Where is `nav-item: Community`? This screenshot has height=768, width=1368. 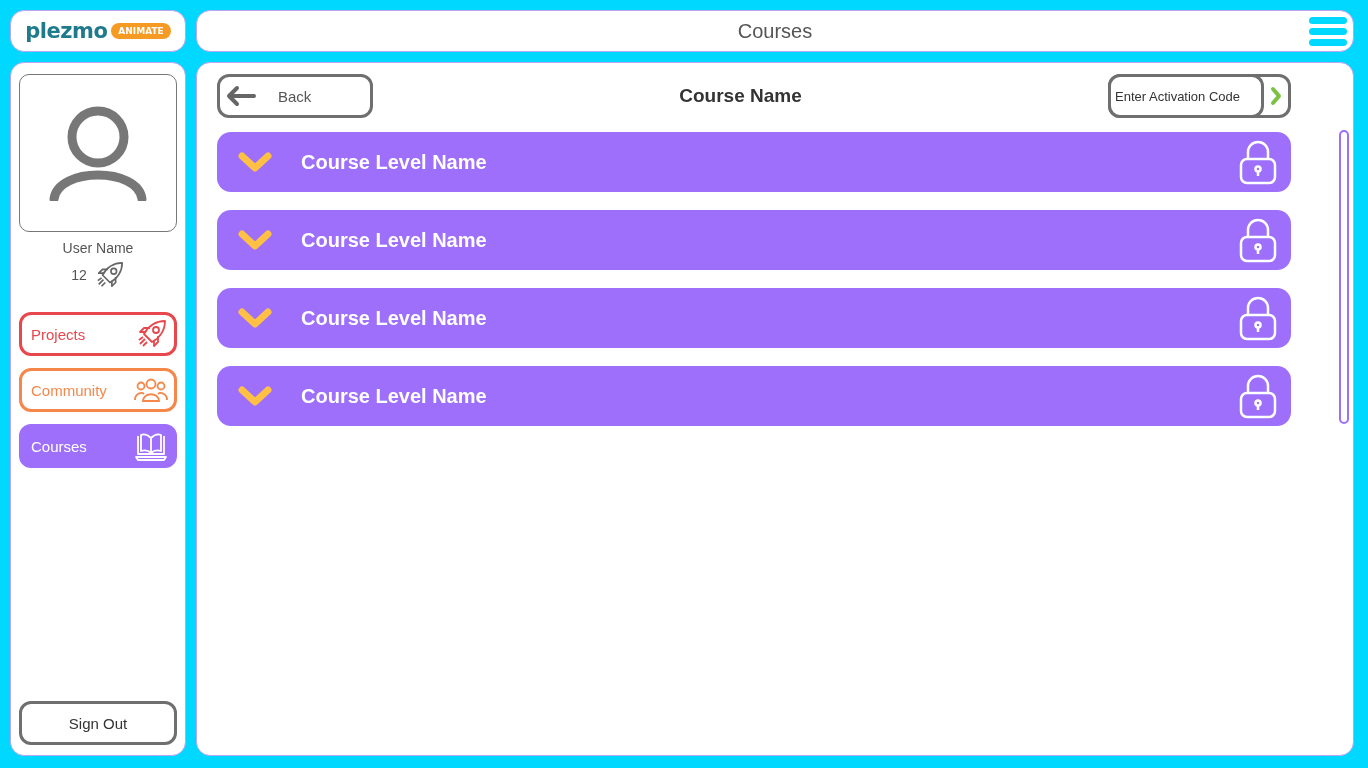
nav-item: Community is located at coordinates (98, 390).